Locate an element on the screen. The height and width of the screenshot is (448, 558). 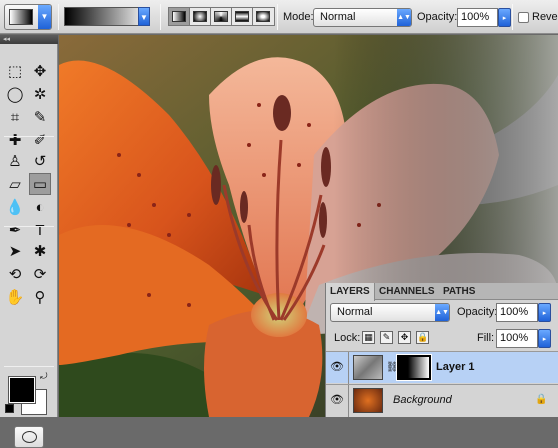
gradient-picker: ▼ is located at coordinates (107, 16).